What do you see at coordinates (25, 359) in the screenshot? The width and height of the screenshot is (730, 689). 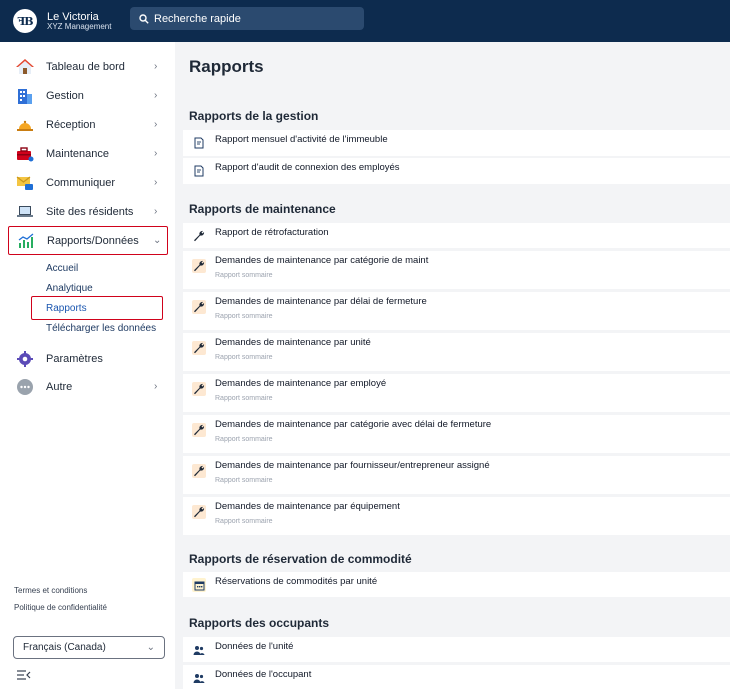 I see `gear-icon` at bounding box center [25, 359].